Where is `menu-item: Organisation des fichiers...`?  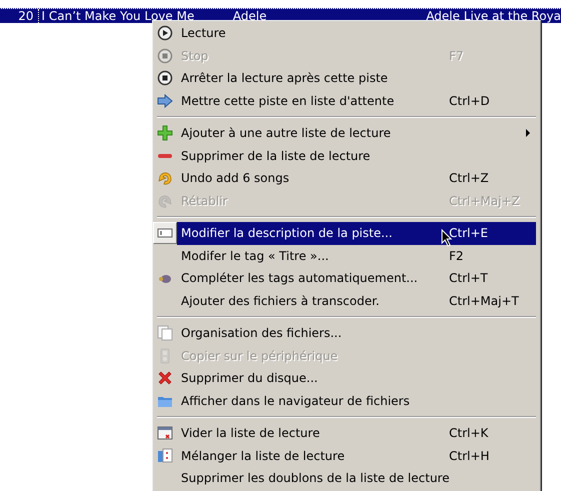 menu-item: Organisation des fichiers... is located at coordinates (356, 333).